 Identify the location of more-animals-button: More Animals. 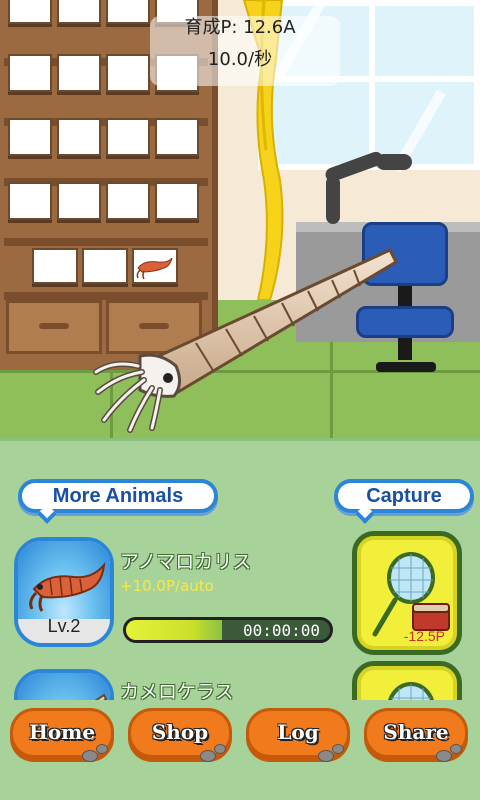
(118, 501).